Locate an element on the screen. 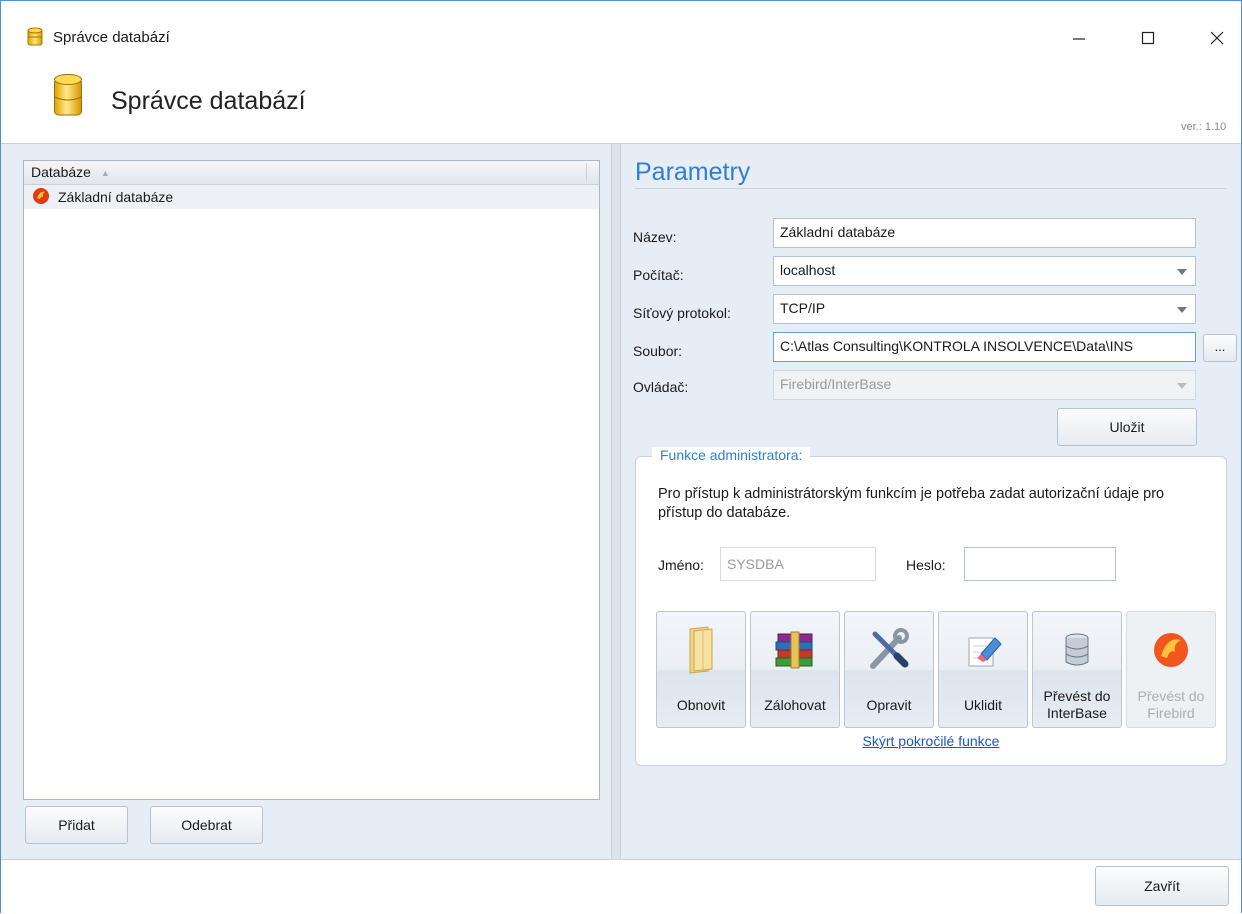 The width and height of the screenshot is (1242, 914). minimize-button is located at coordinates (1079, 38).